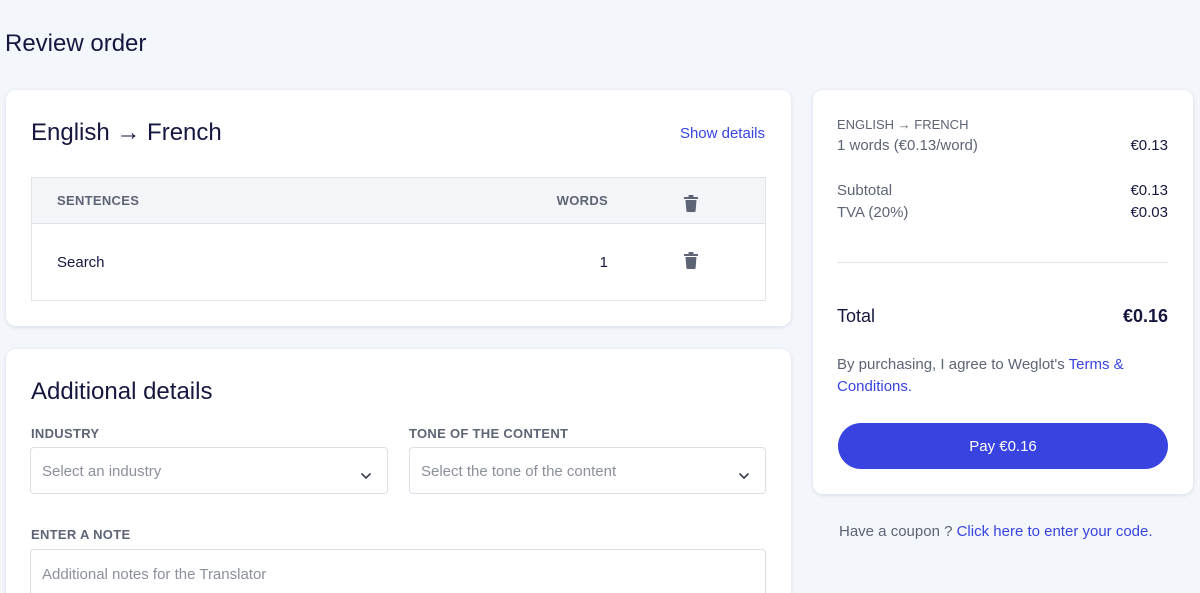 This screenshot has width=1200, height=593. I want to click on subtotal-label: Subtotal, so click(865, 190).